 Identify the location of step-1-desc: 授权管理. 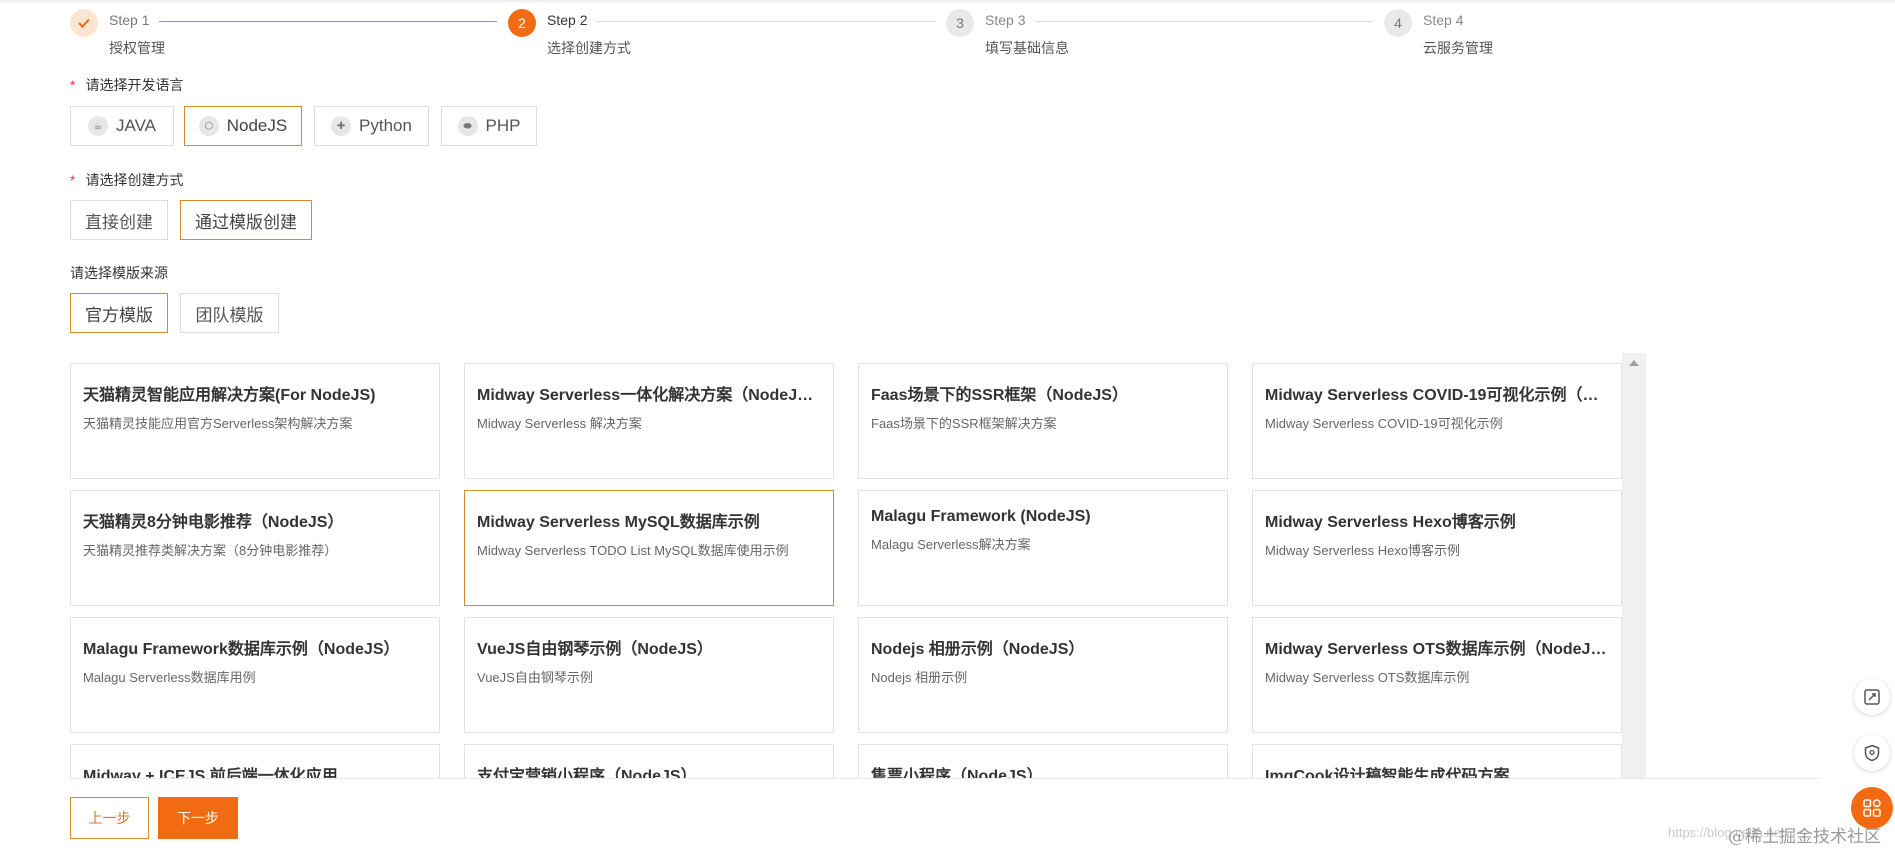
(137, 48).